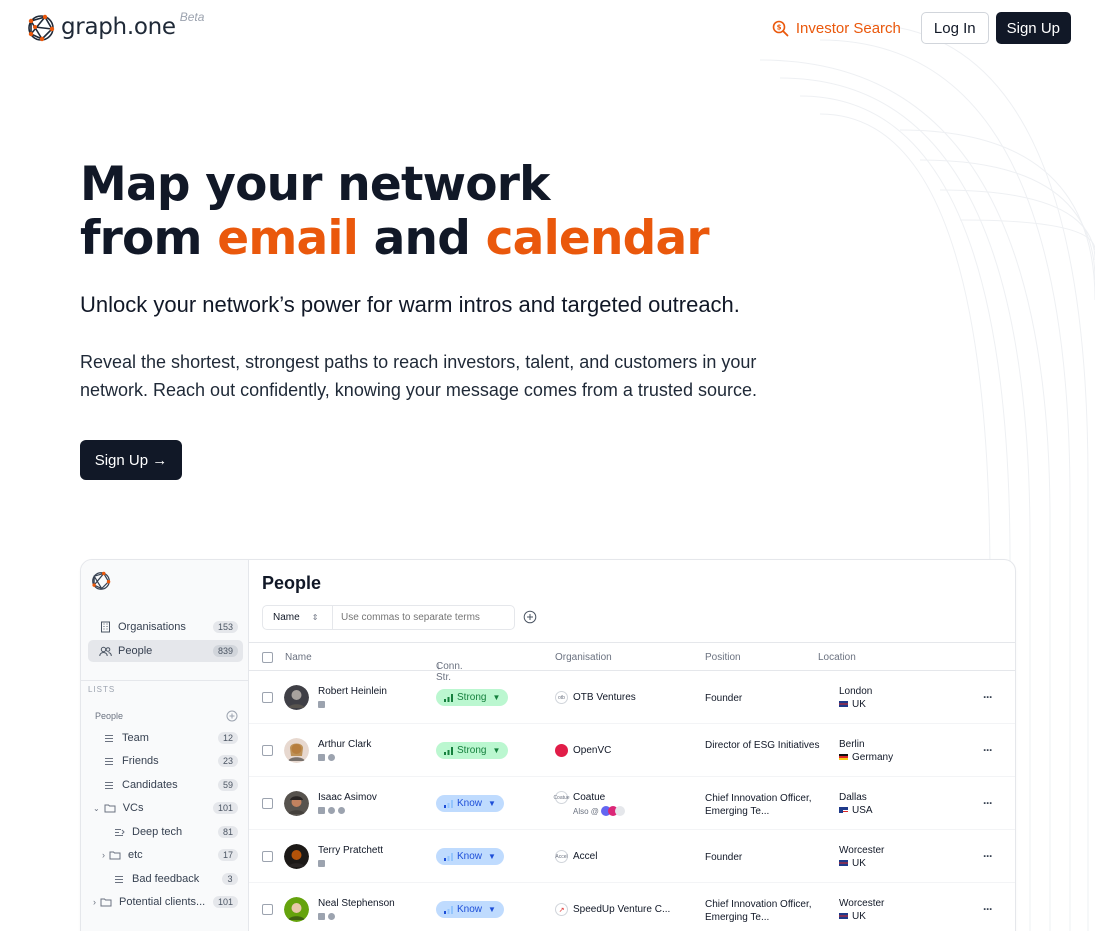 The width and height of the screenshot is (1095, 931). I want to click on filter-field-select: Name ⇕, so click(298, 617).